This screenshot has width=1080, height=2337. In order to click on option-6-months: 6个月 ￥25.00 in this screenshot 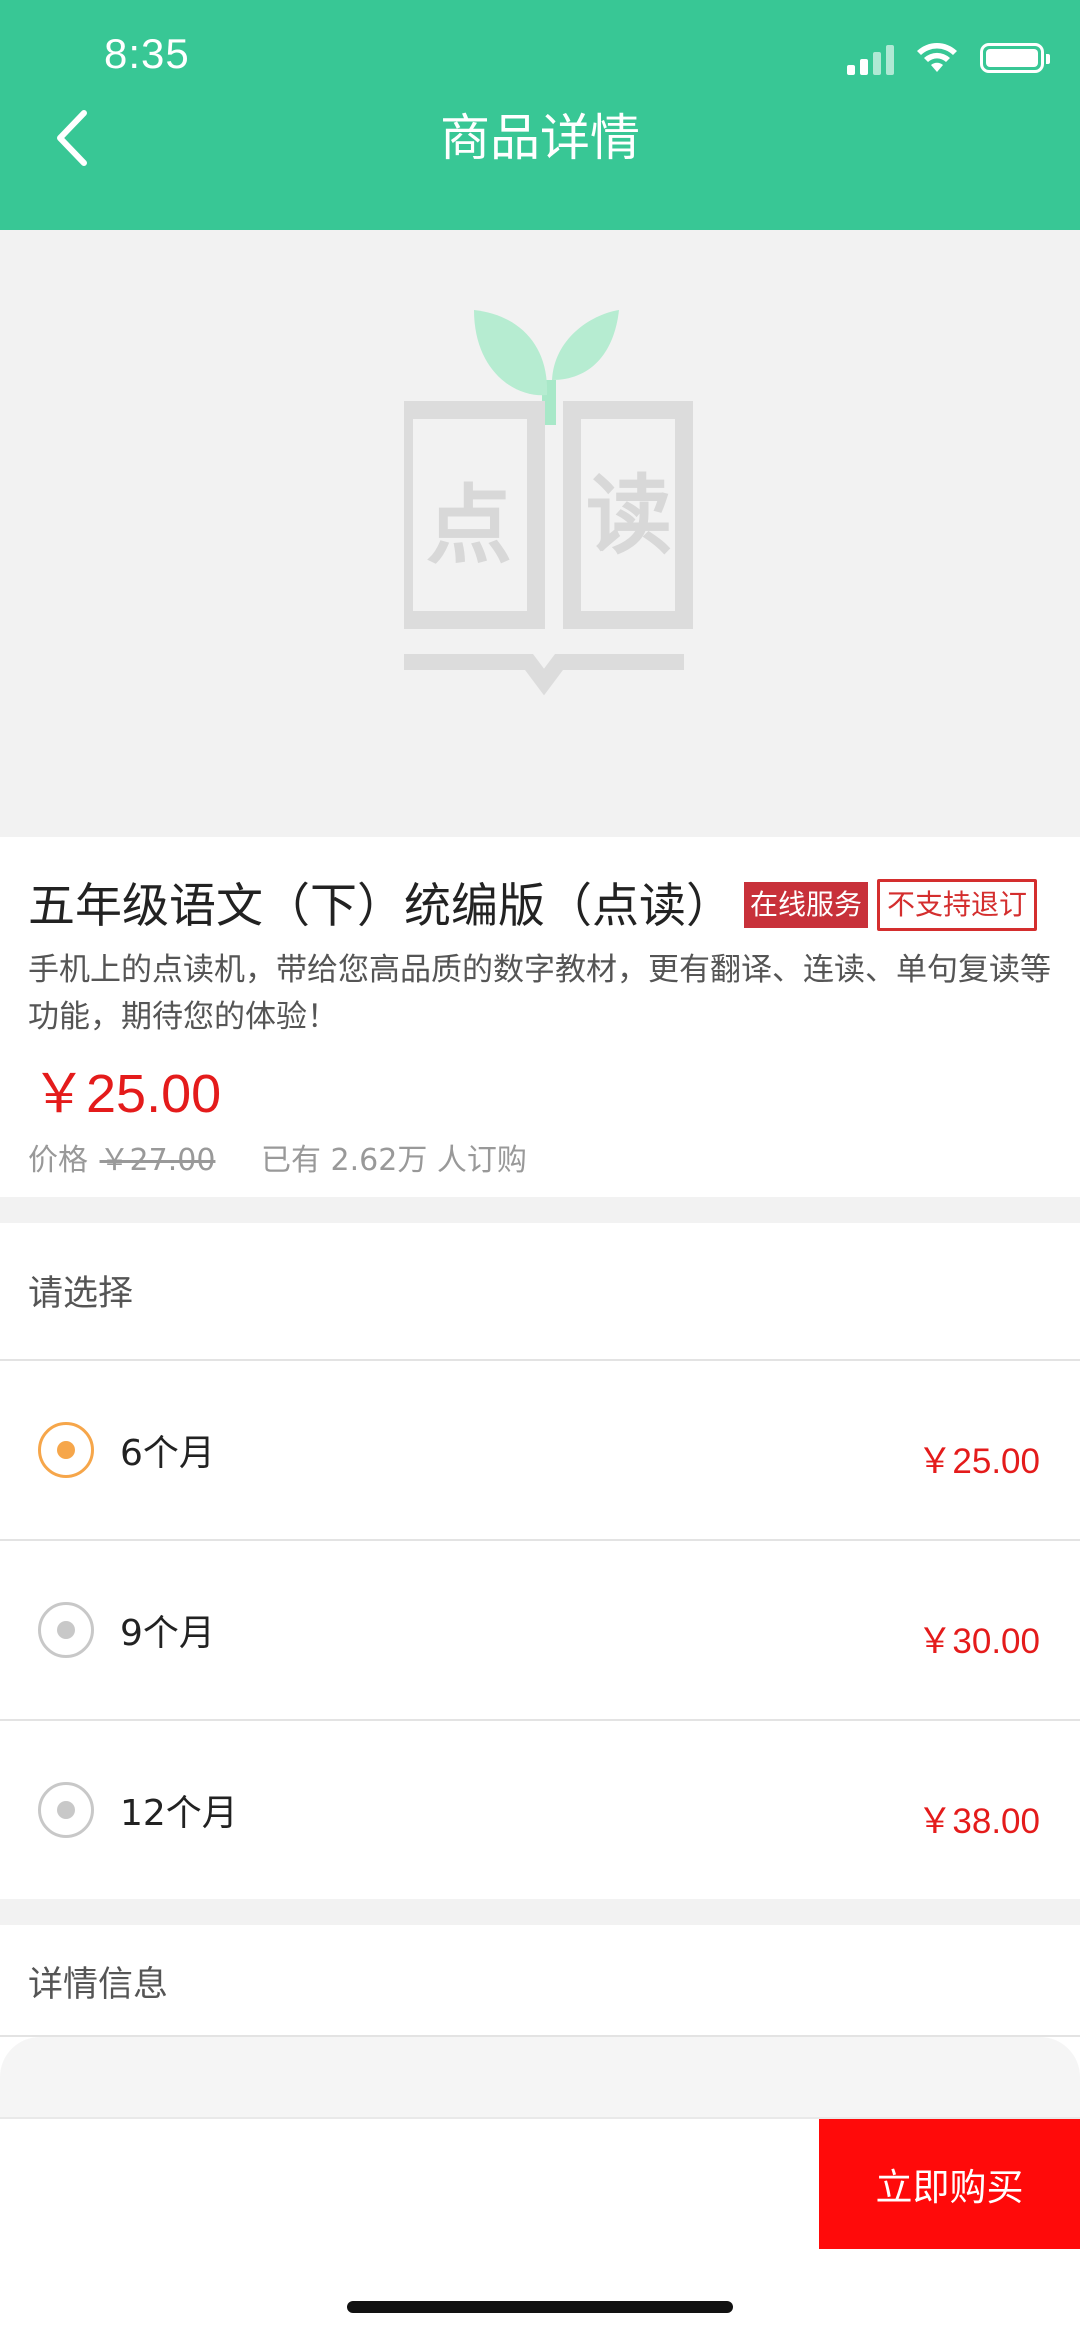, I will do `click(540, 1450)`.